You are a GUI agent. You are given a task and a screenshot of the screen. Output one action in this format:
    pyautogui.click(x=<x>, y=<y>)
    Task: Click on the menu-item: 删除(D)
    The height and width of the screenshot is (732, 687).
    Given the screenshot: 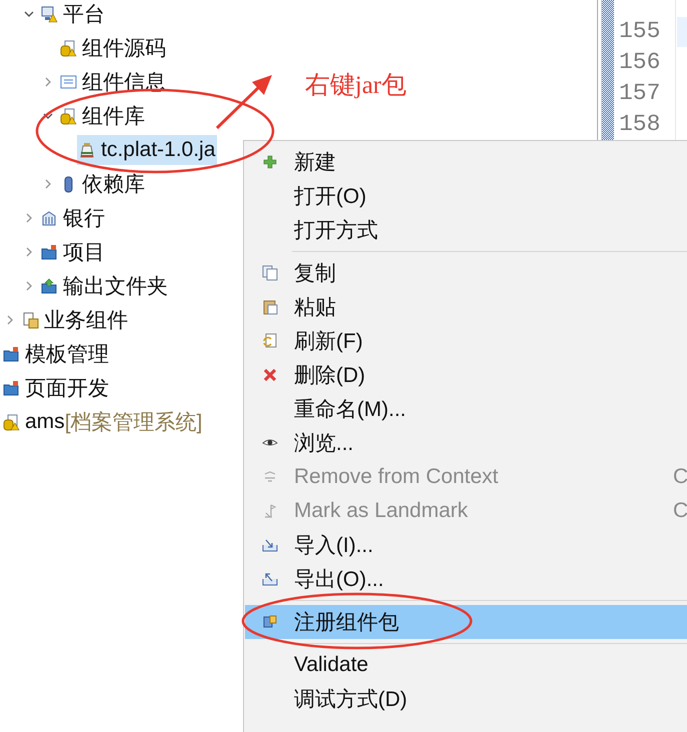 What is the action you would take?
    pyautogui.click(x=466, y=375)
    